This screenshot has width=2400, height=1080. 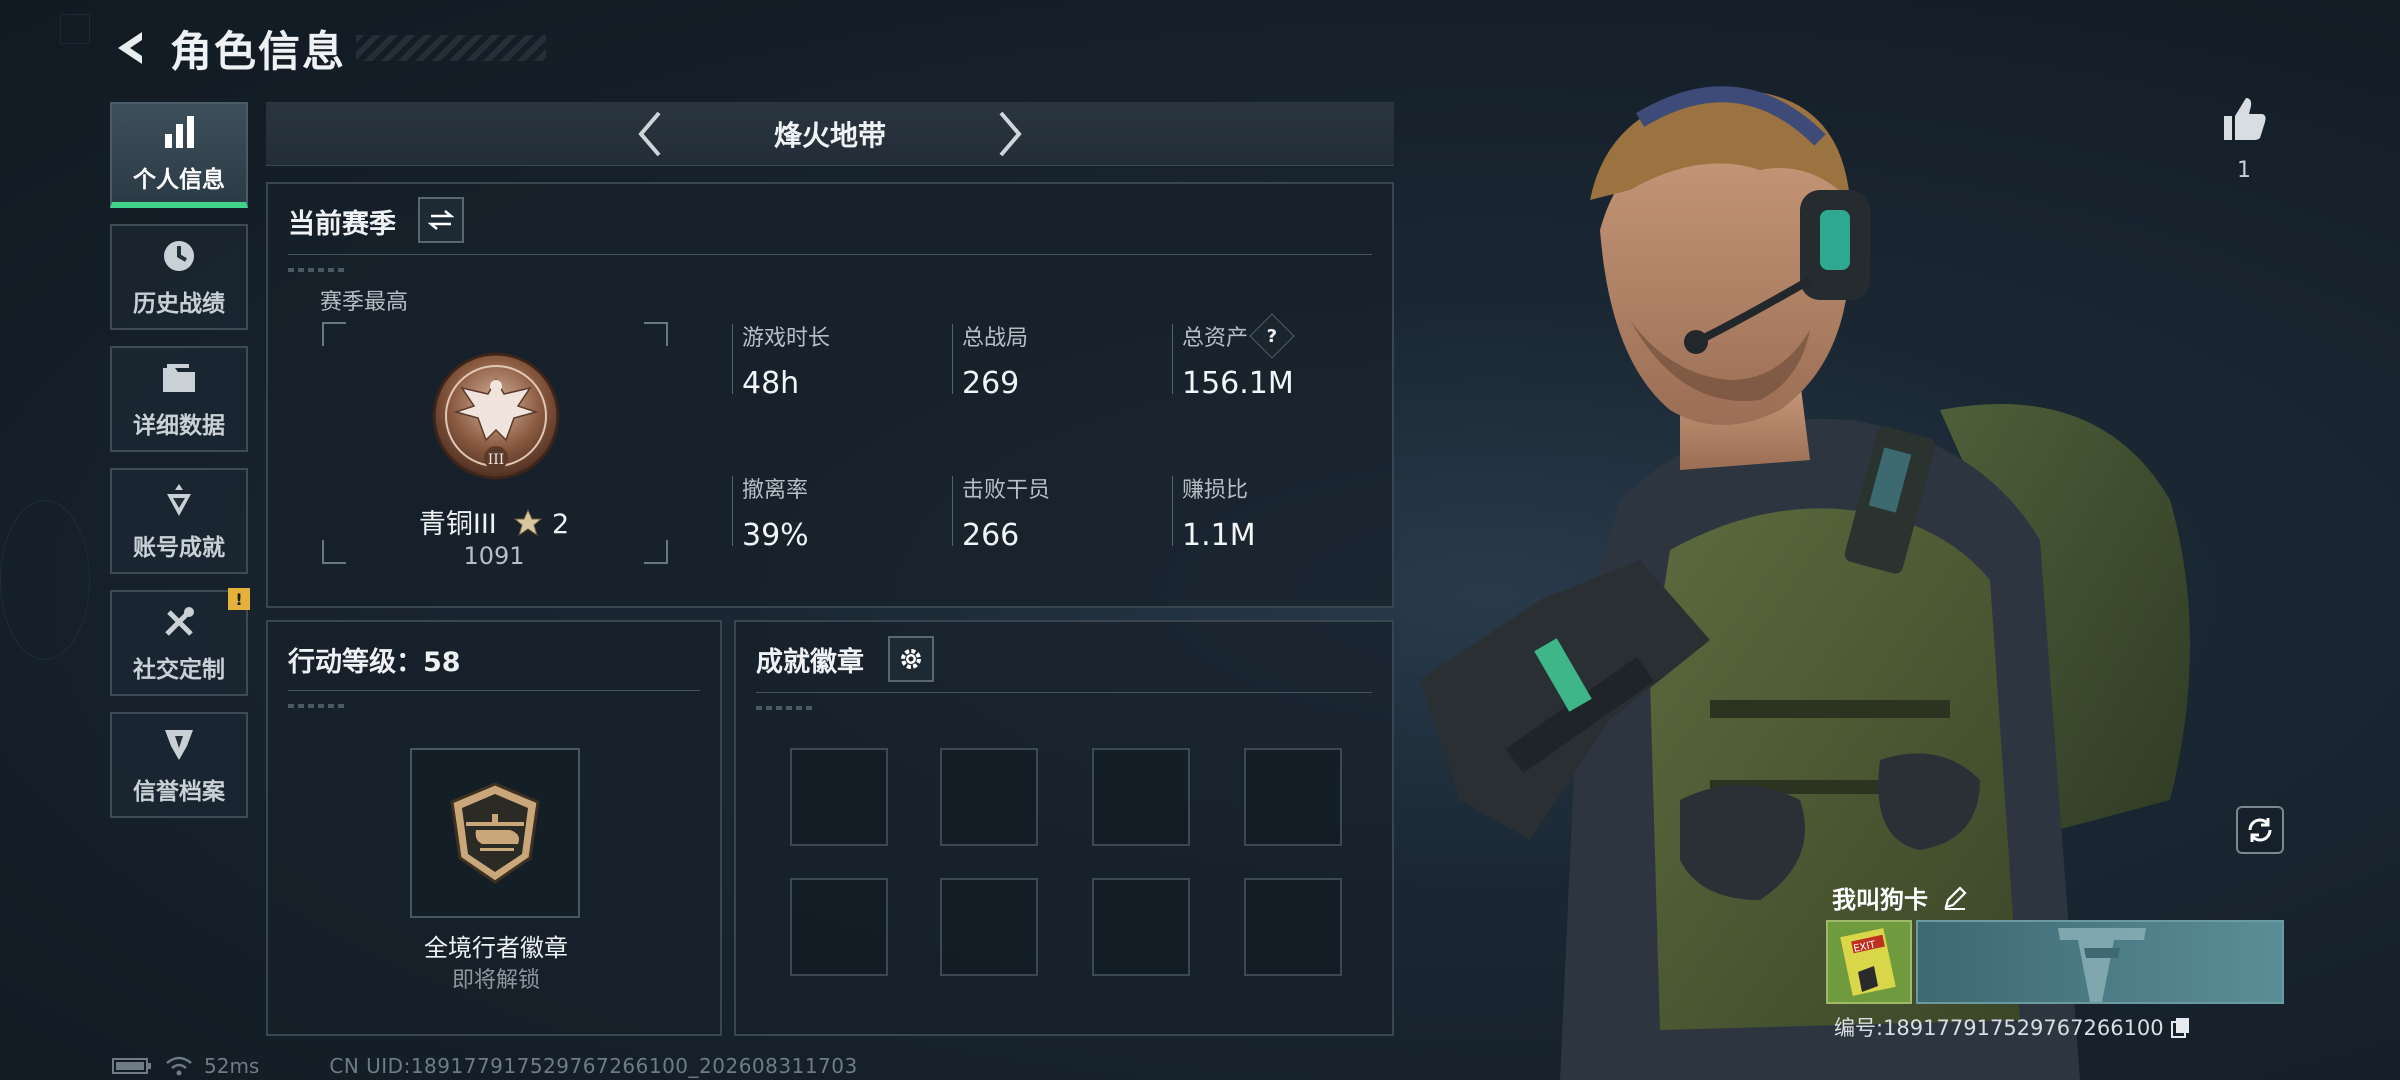 I want to click on stat-label: 击败干员, so click(x=1006, y=490).